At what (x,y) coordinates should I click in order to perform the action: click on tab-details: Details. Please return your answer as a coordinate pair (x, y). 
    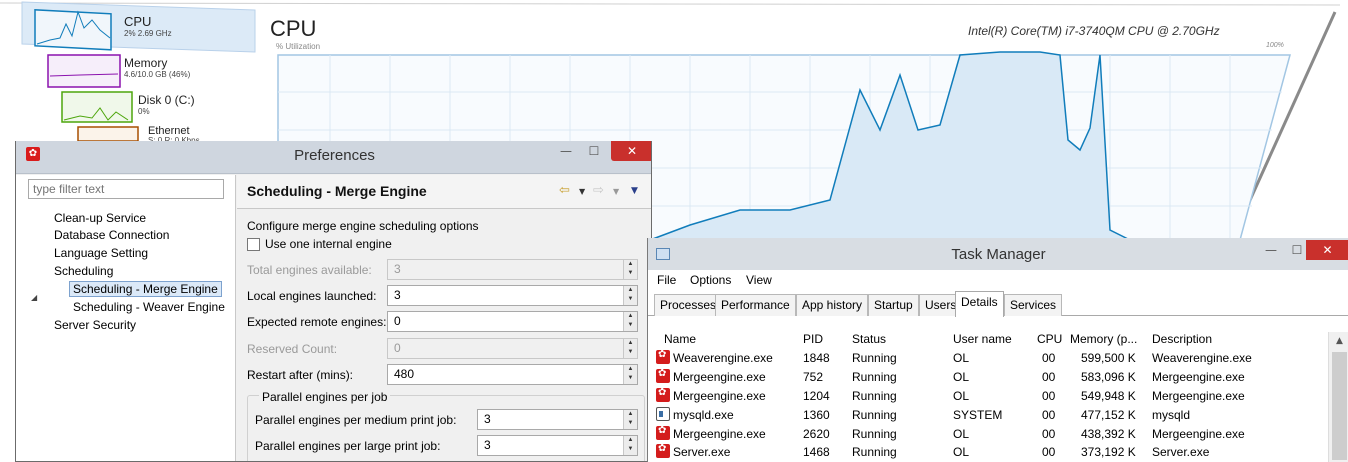
    Looking at the image, I should click on (979, 304).